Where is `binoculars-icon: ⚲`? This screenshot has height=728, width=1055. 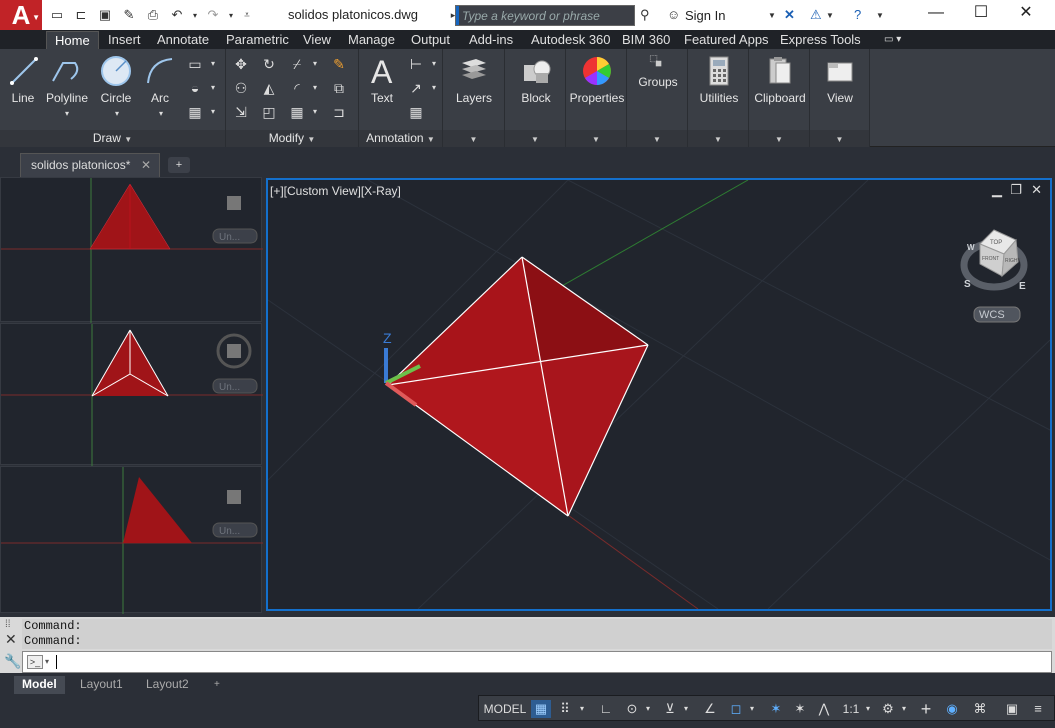 binoculars-icon: ⚲ is located at coordinates (645, 15).